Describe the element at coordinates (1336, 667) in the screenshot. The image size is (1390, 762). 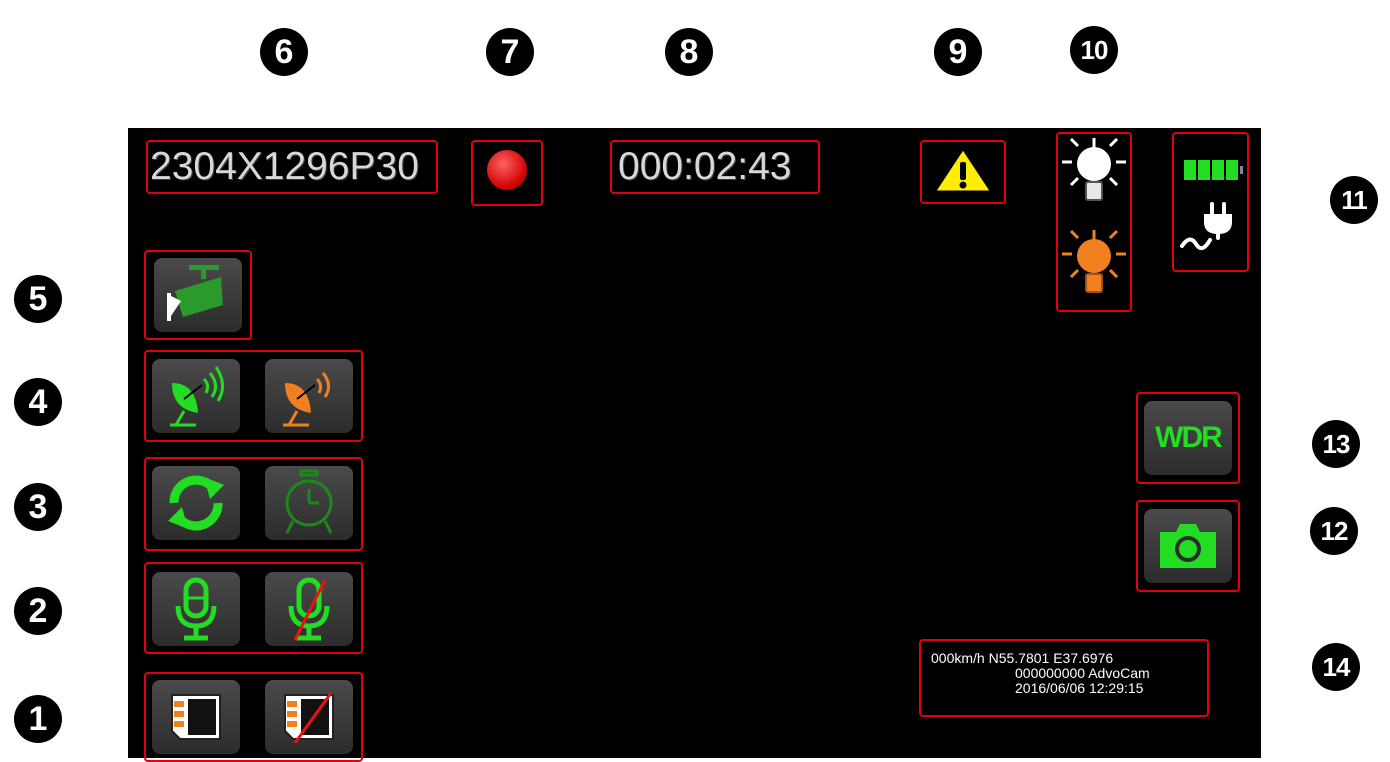
I see `callout-14: 14` at that location.